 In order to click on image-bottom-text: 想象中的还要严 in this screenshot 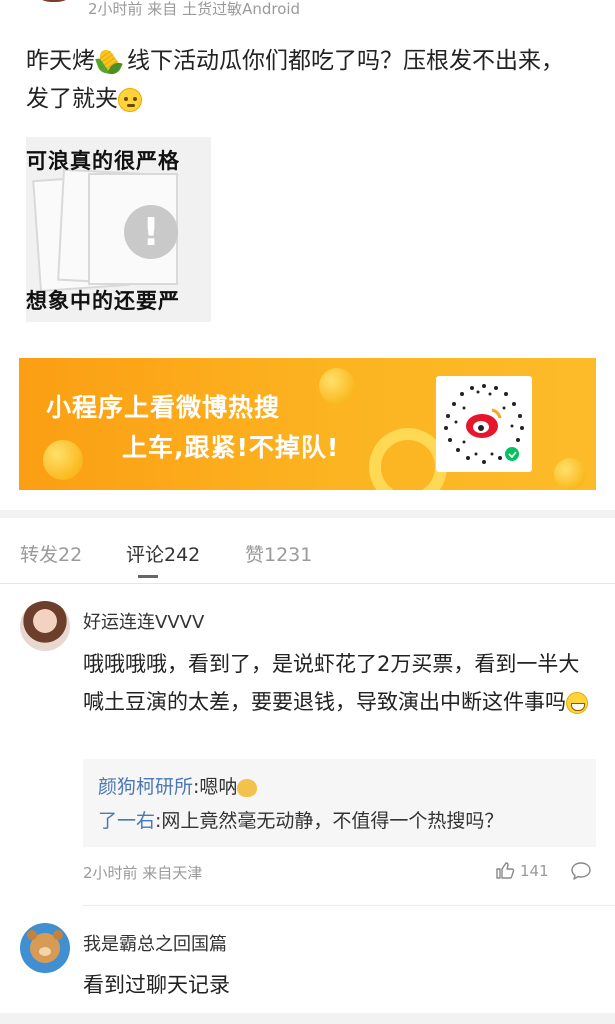, I will do `click(103, 300)`.